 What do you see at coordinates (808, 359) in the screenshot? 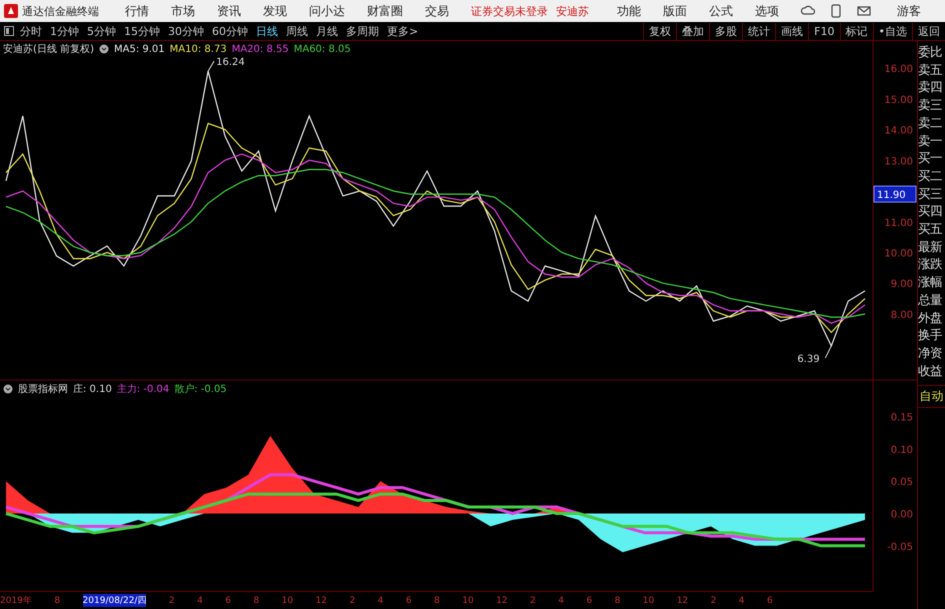
I see `low-price-label: 6.39` at bounding box center [808, 359].